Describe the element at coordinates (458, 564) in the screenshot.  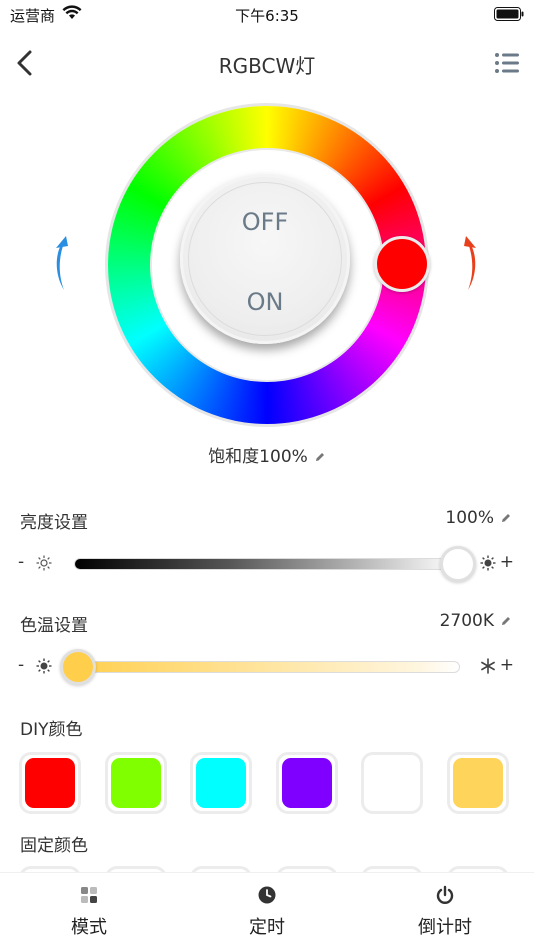
I see `brightness-slider-thumb` at that location.